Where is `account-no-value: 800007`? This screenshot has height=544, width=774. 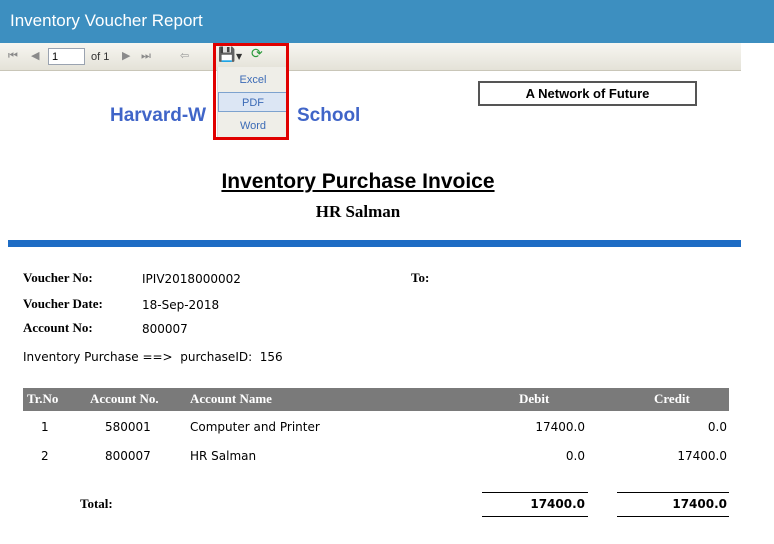 account-no-value: 800007 is located at coordinates (165, 329).